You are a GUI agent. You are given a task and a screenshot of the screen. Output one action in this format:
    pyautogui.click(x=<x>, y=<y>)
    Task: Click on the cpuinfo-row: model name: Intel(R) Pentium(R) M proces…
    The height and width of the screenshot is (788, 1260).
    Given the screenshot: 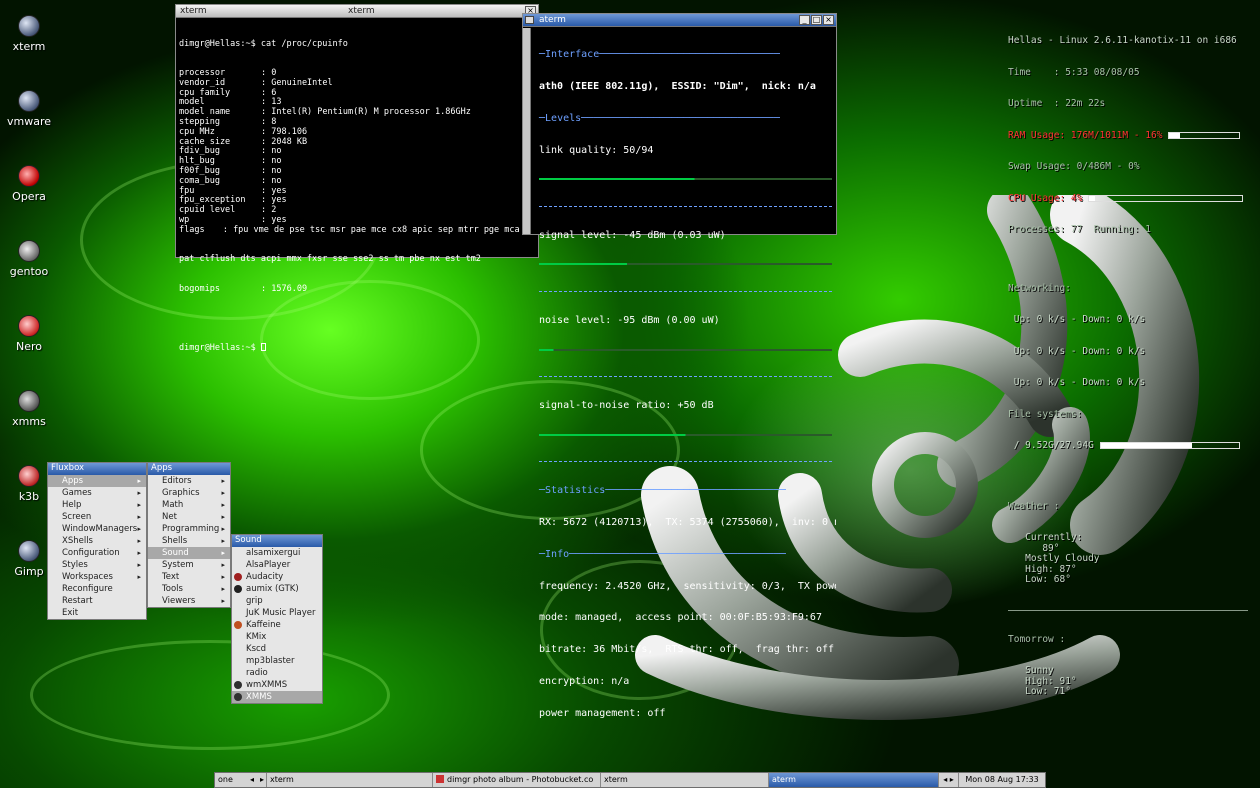 What is the action you would take?
    pyautogui.click(x=325, y=112)
    